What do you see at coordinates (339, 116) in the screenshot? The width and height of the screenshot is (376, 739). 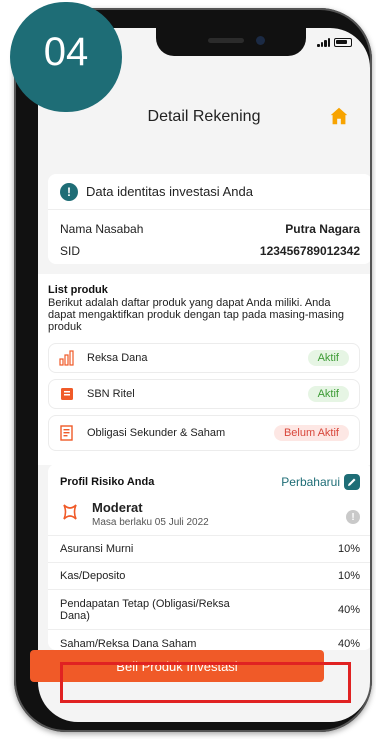 I see `home-icon` at bounding box center [339, 116].